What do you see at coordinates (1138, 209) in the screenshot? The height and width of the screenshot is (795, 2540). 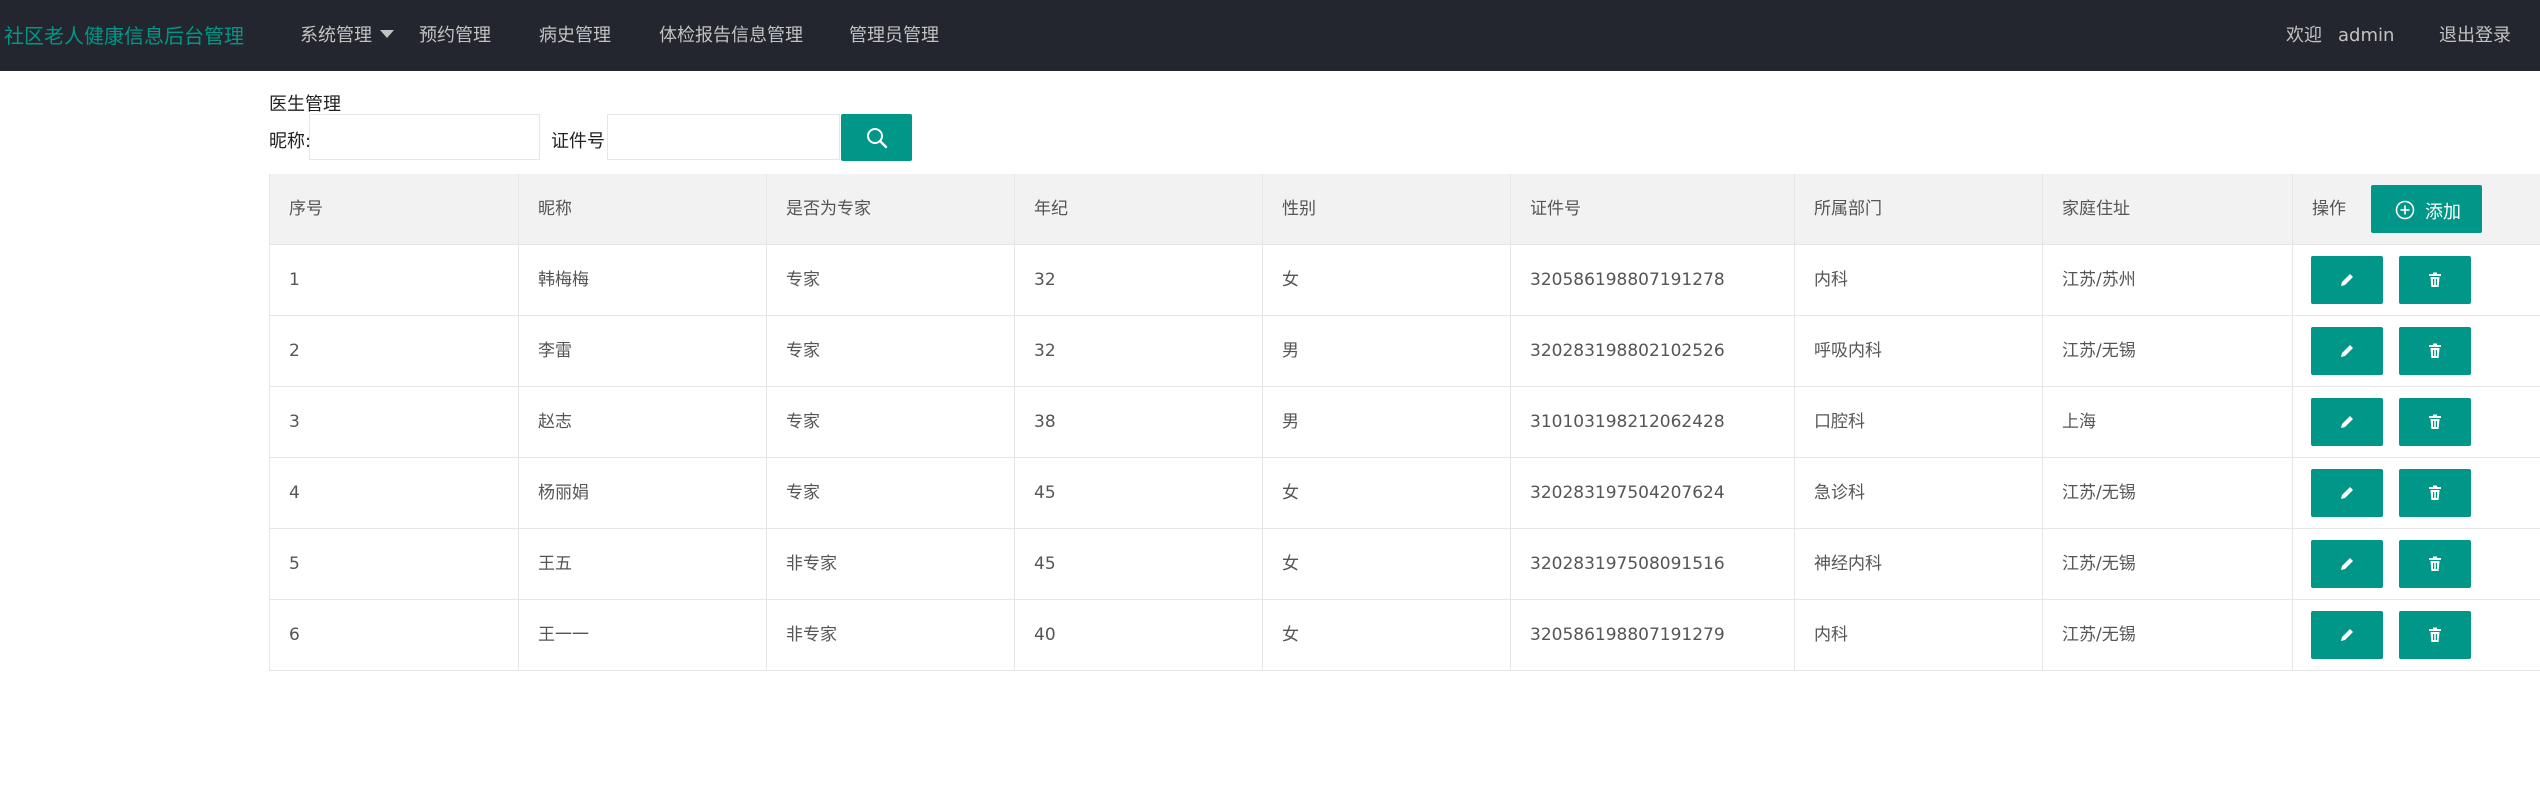 I see `header-cell-age: 年纪` at bounding box center [1138, 209].